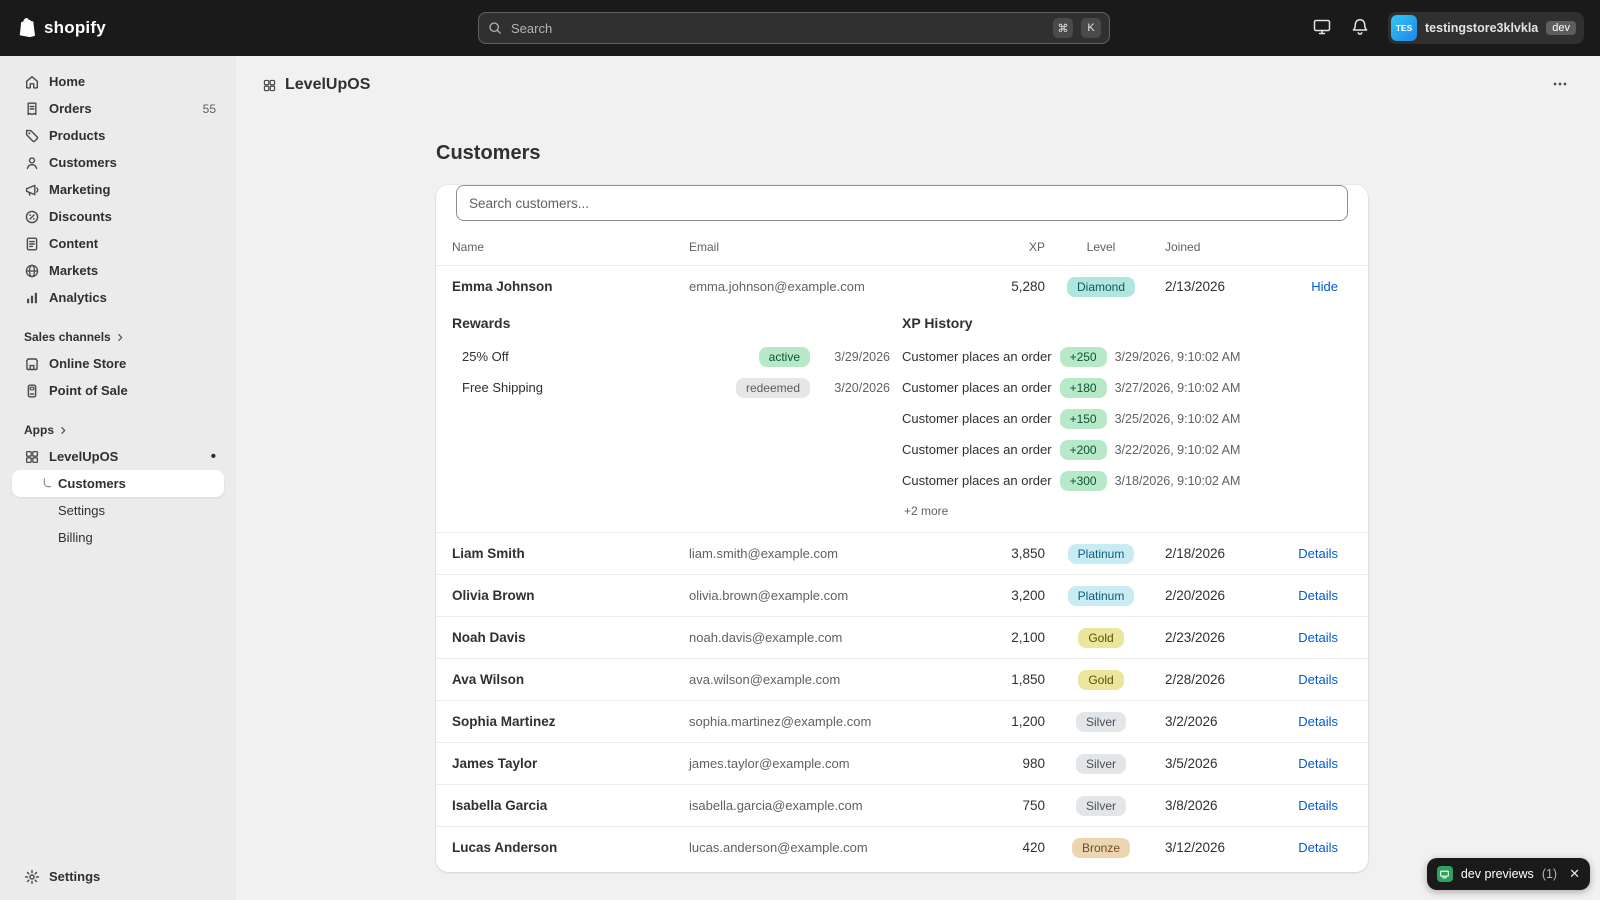  I want to click on sidebar-app-item-billing: Billing, so click(118, 537).